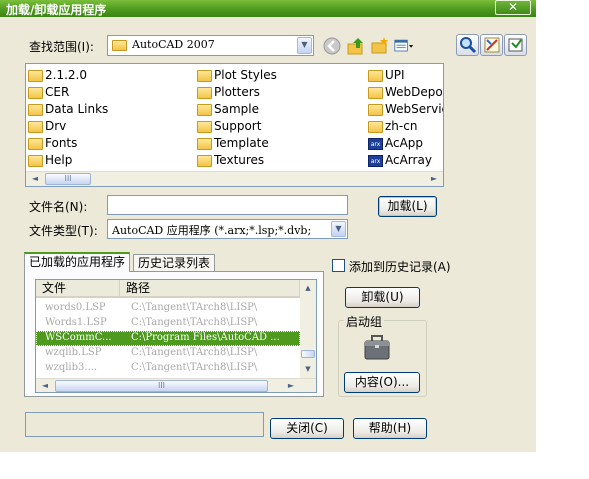  Describe the element at coordinates (237, 92) in the screenshot. I see `file-name: Plotters` at that location.